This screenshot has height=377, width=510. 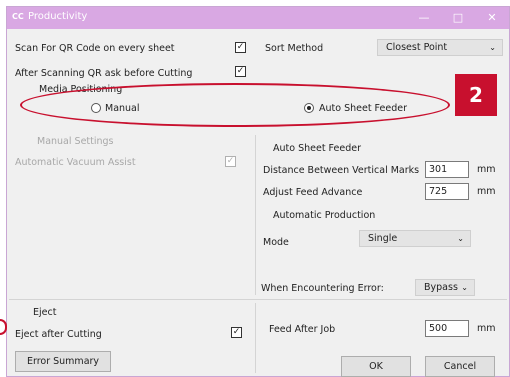 I want to click on error-select: Bypass ⌄, so click(x=445, y=287).